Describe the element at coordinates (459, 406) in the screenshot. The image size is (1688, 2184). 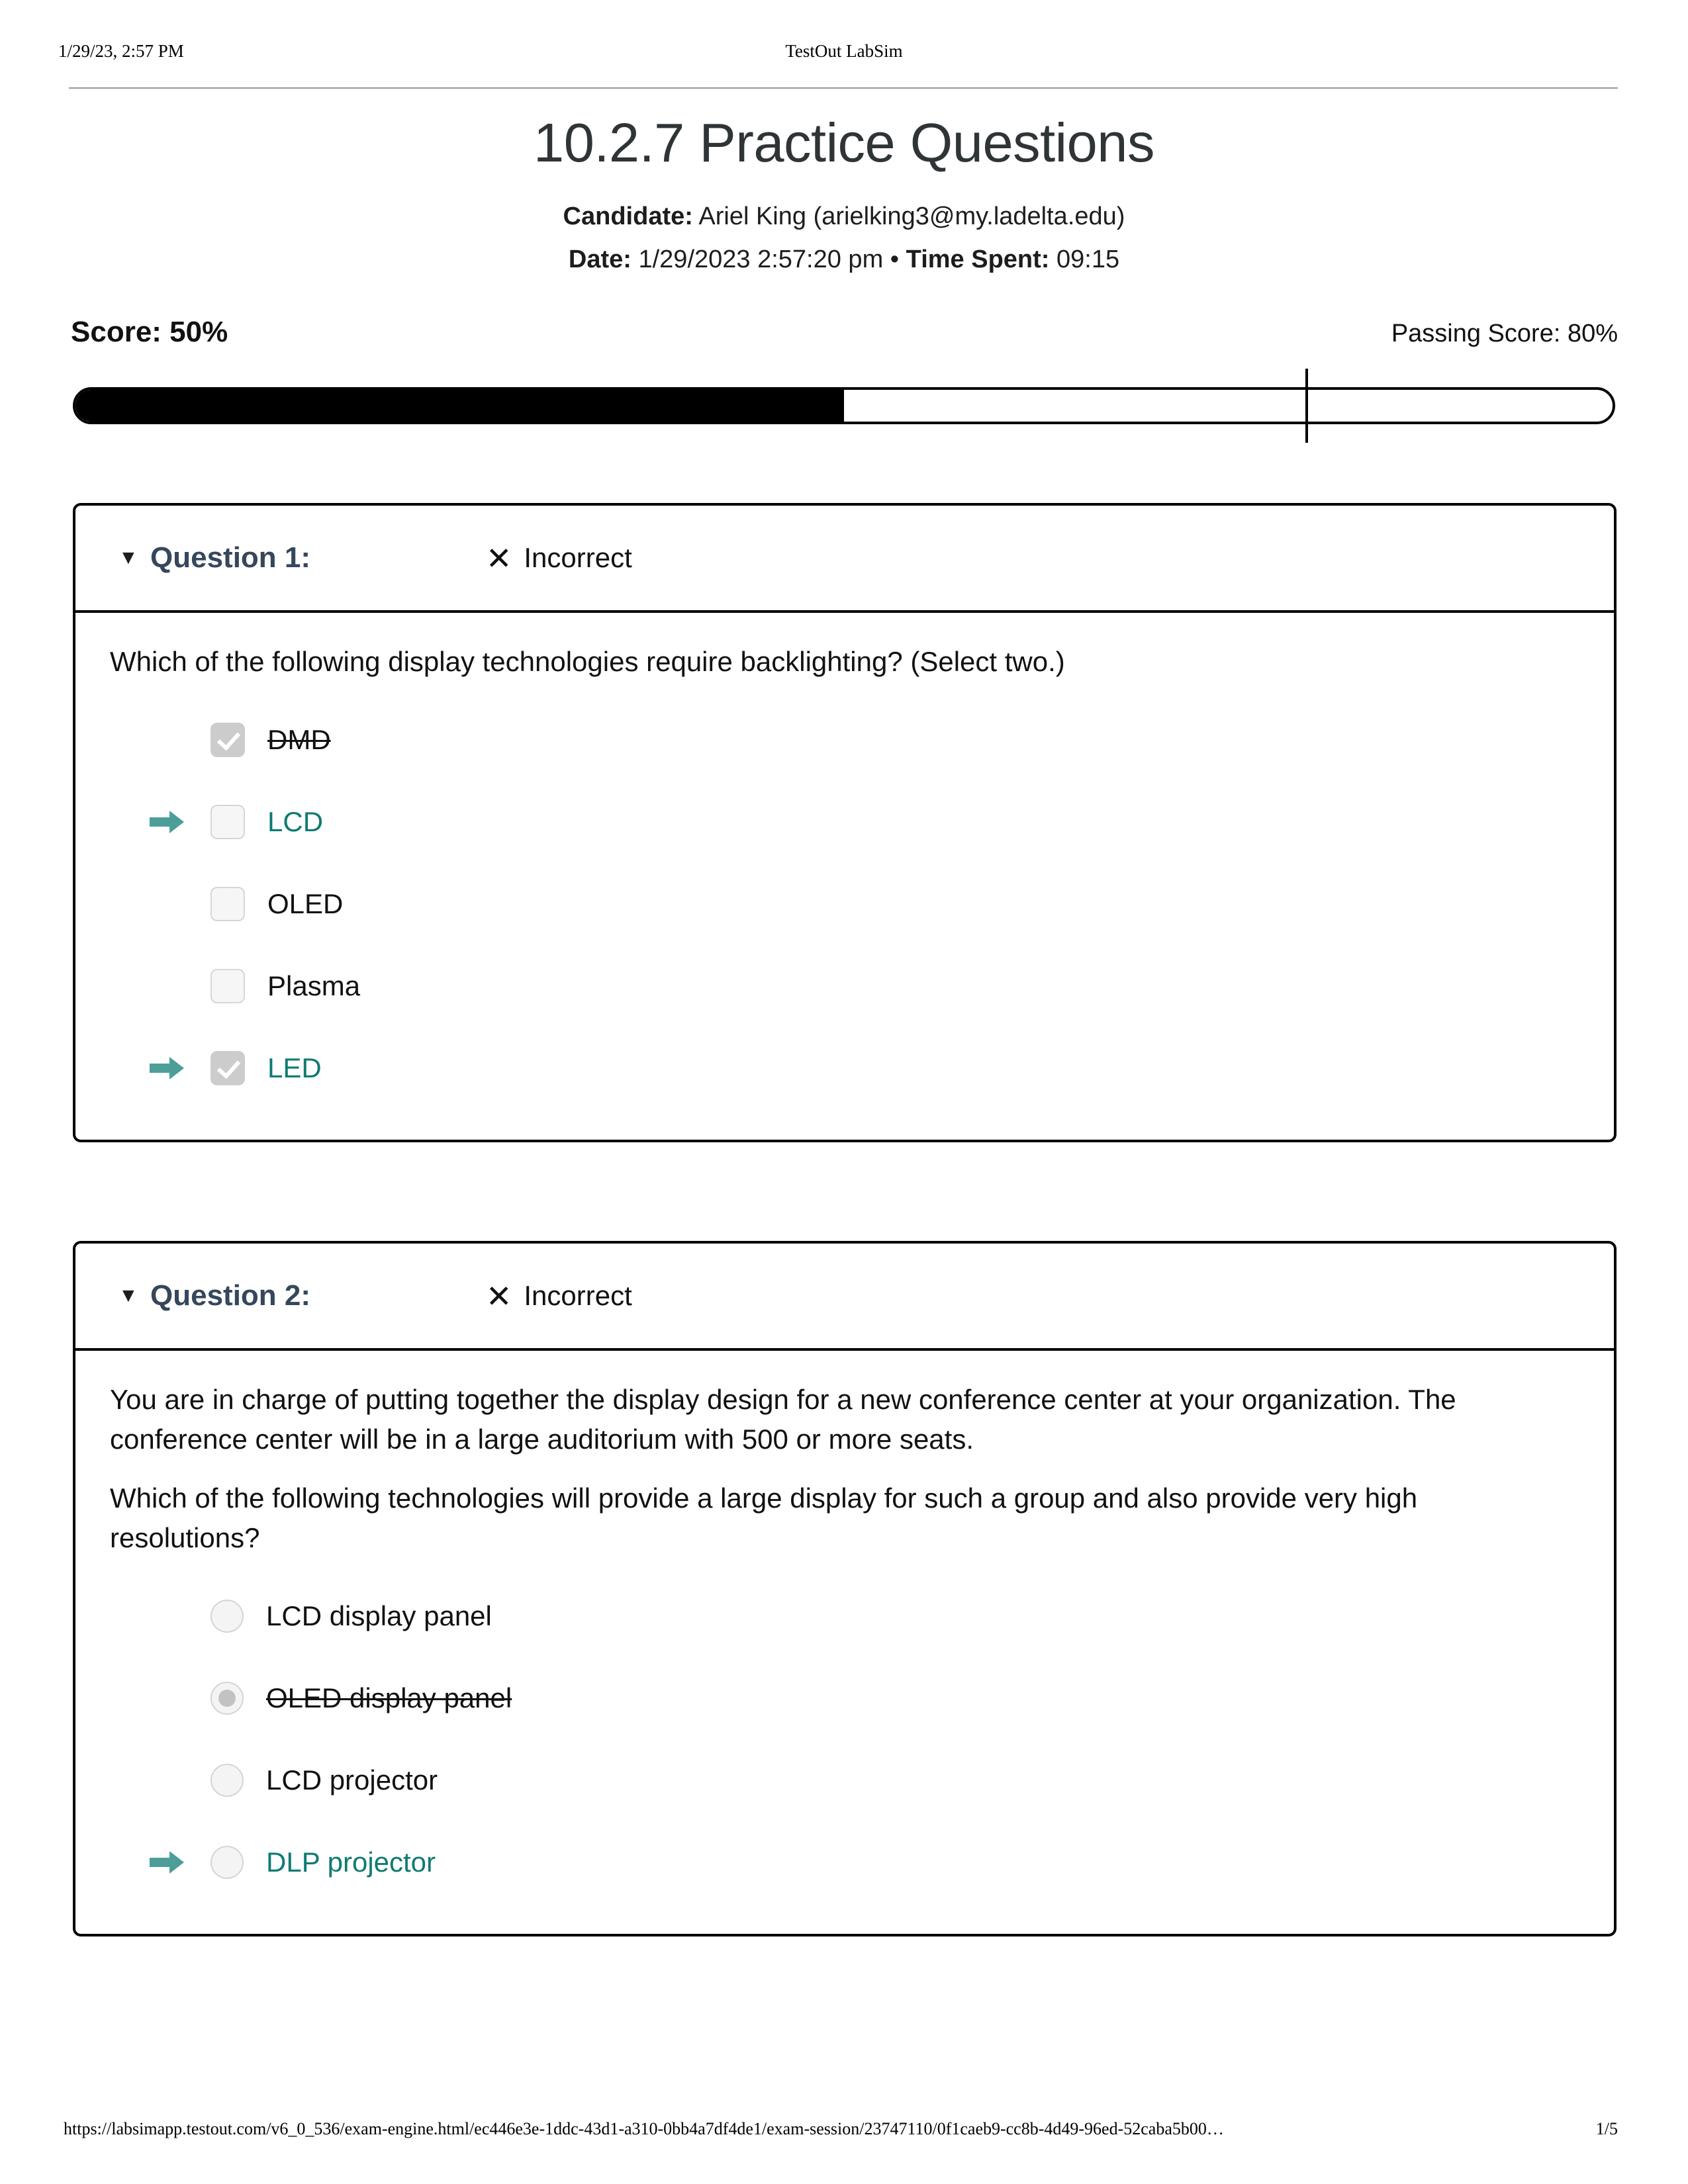
I see `progress-fill` at that location.